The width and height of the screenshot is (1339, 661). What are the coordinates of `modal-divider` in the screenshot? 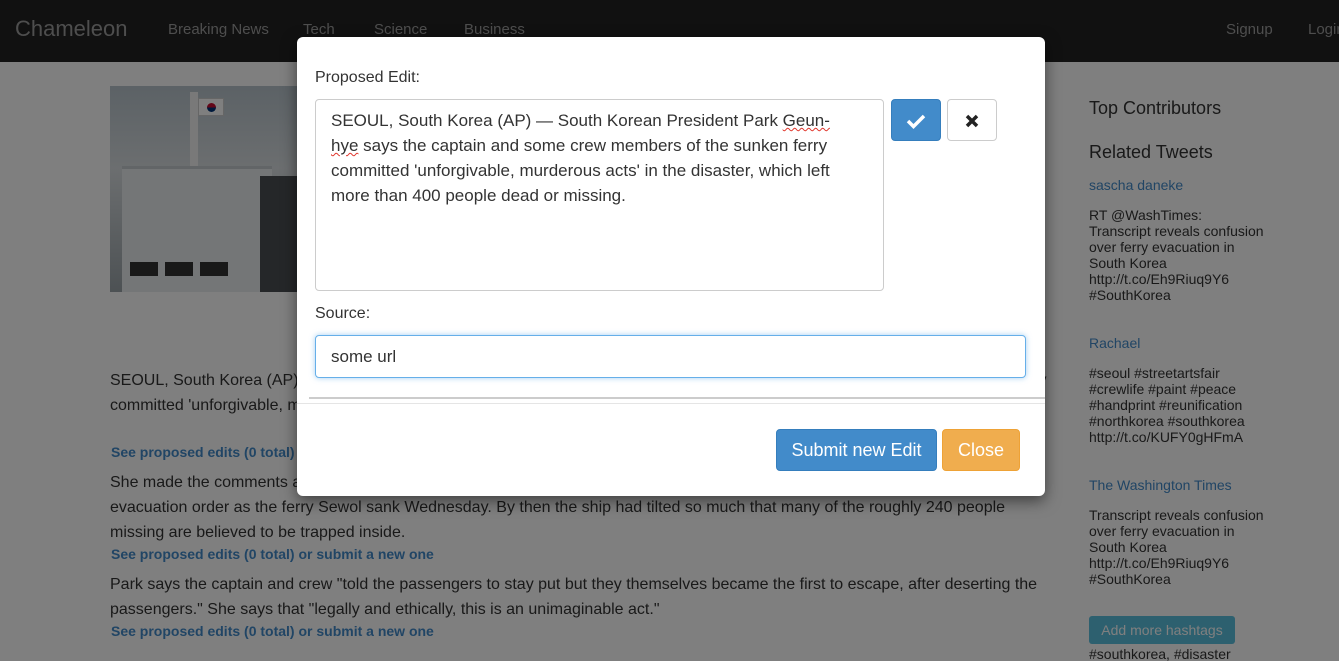 It's located at (677, 398).